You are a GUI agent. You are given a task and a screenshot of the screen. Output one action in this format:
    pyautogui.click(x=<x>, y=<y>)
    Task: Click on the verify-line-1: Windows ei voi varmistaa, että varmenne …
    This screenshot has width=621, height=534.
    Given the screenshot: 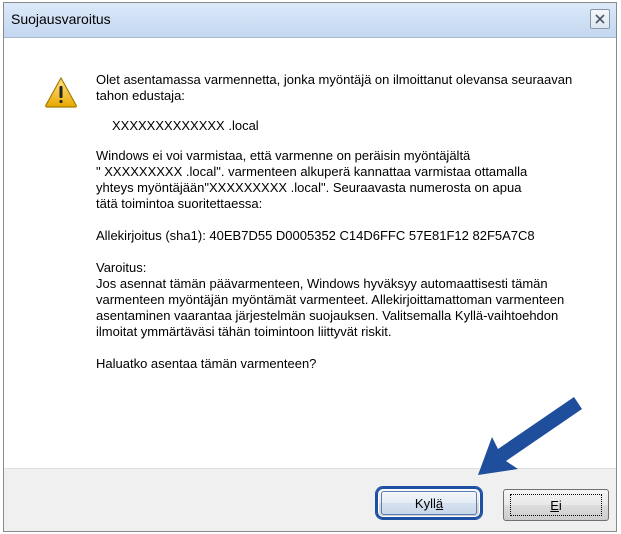 What is the action you would take?
    pyautogui.click(x=283, y=155)
    